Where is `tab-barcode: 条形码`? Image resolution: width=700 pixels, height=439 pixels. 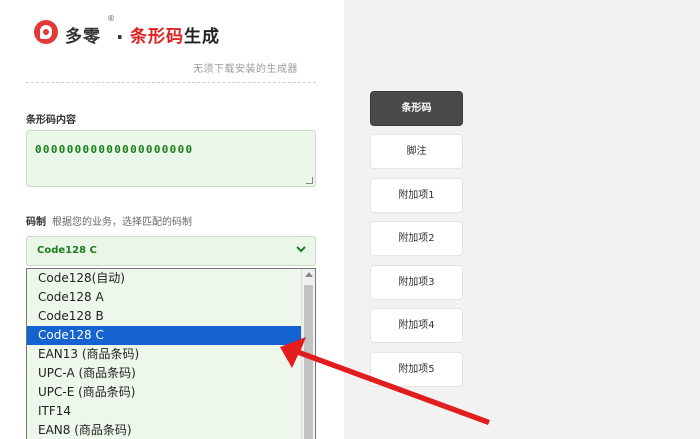 tab-barcode: 条形码 is located at coordinates (416, 108).